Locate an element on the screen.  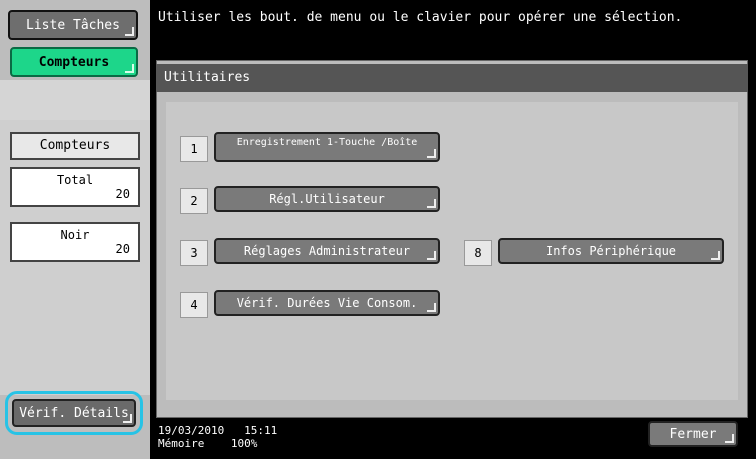
item-number-4: 4 is located at coordinates (194, 305).